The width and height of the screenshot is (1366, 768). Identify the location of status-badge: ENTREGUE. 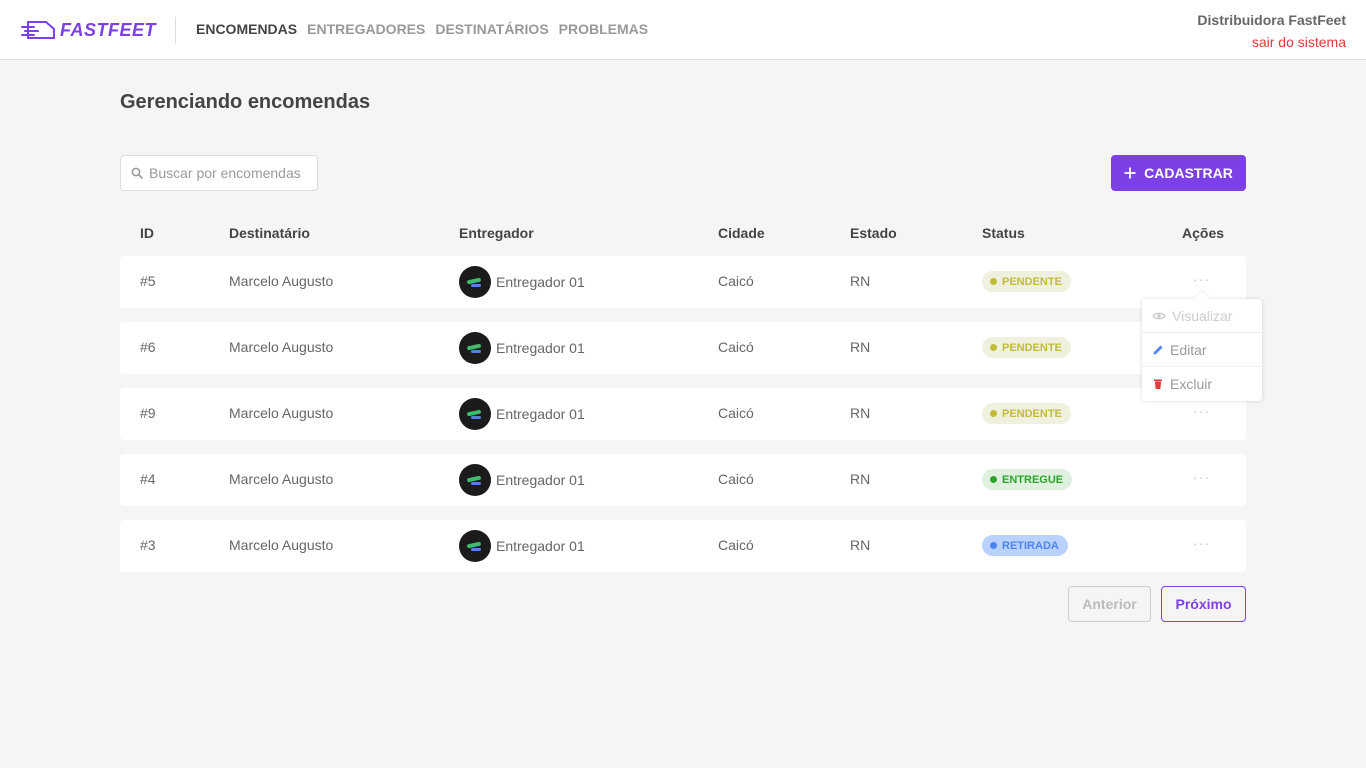
(1027, 479).